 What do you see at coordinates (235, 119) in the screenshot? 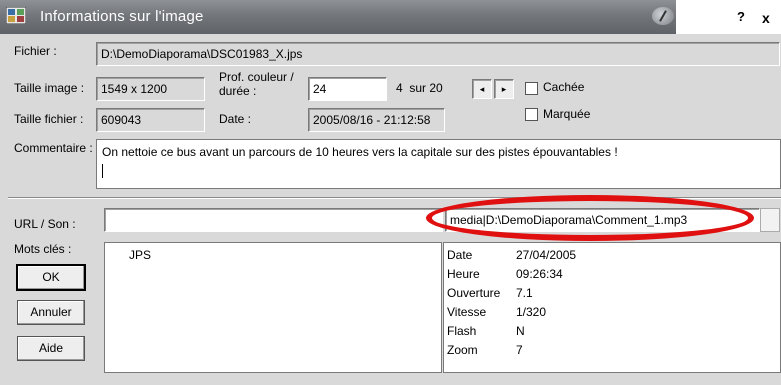
I see `date-label: Date :` at bounding box center [235, 119].